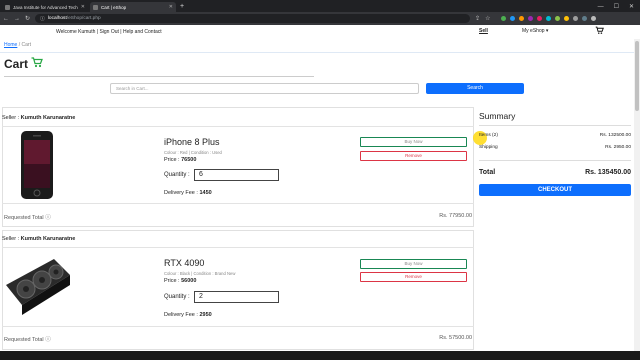 The width and height of the screenshot is (640, 360). I want to click on share-icon: ⇪, so click(477, 18).